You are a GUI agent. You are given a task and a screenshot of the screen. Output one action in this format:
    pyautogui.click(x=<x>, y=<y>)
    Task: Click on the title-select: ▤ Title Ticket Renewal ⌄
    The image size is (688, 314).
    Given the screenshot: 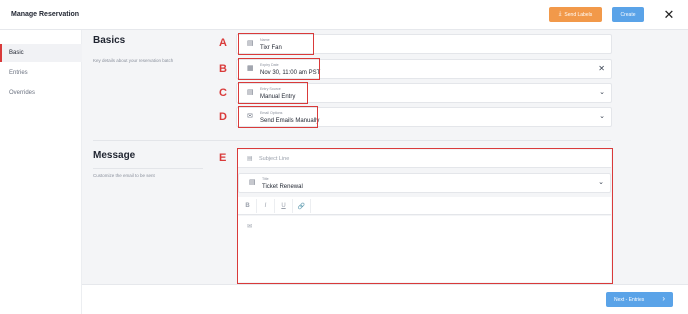 What is the action you would take?
    pyautogui.click(x=424, y=183)
    